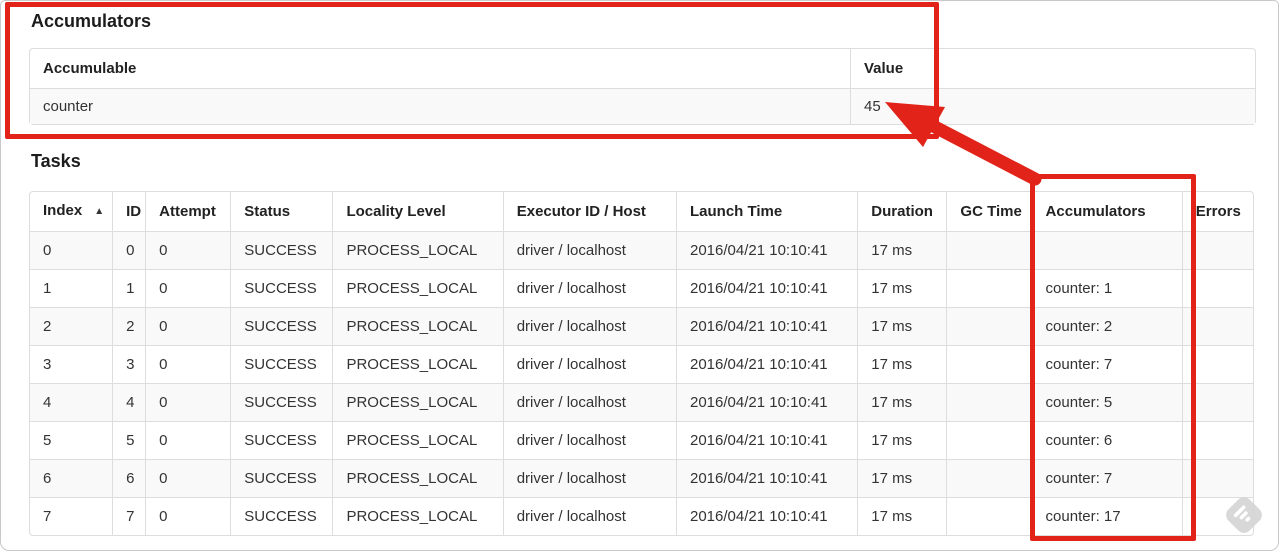 Image resolution: width=1280 pixels, height=557 pixels. I want to click on column-header-label: Status, so click(267, 211).